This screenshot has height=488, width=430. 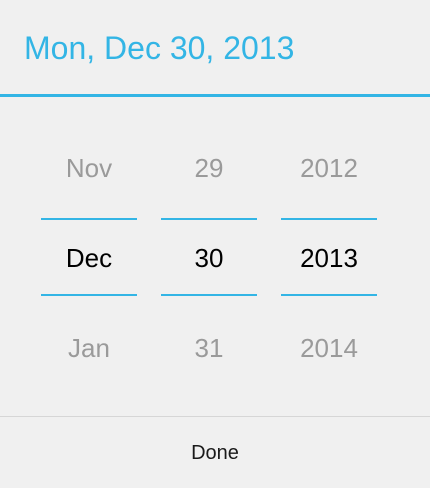 I want to click on day-picker: 29 30 31, so click(x=209, y=260).